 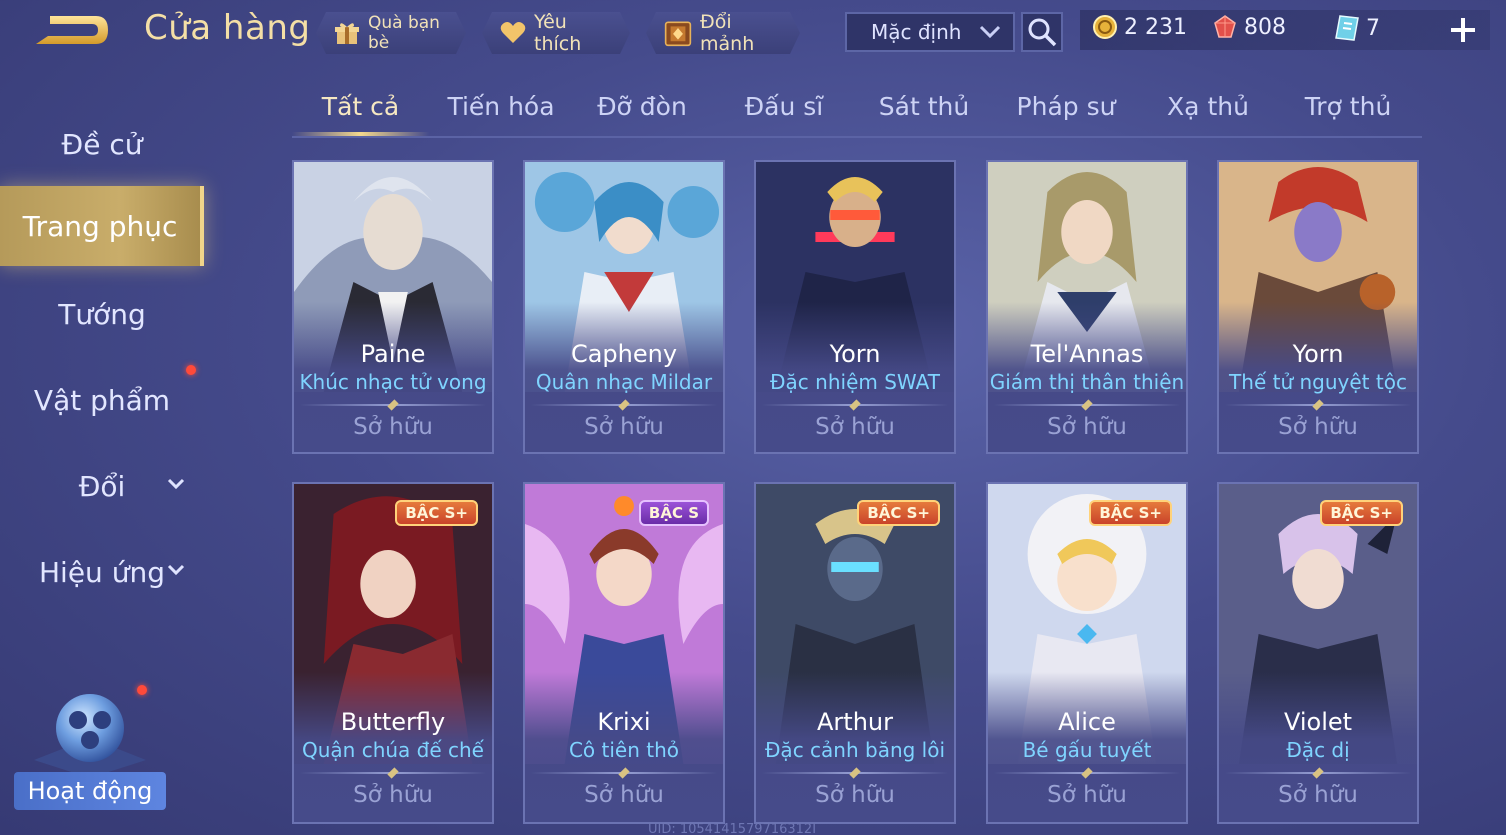 I want to click on event-orb-icon, so click(x=90, y=736).